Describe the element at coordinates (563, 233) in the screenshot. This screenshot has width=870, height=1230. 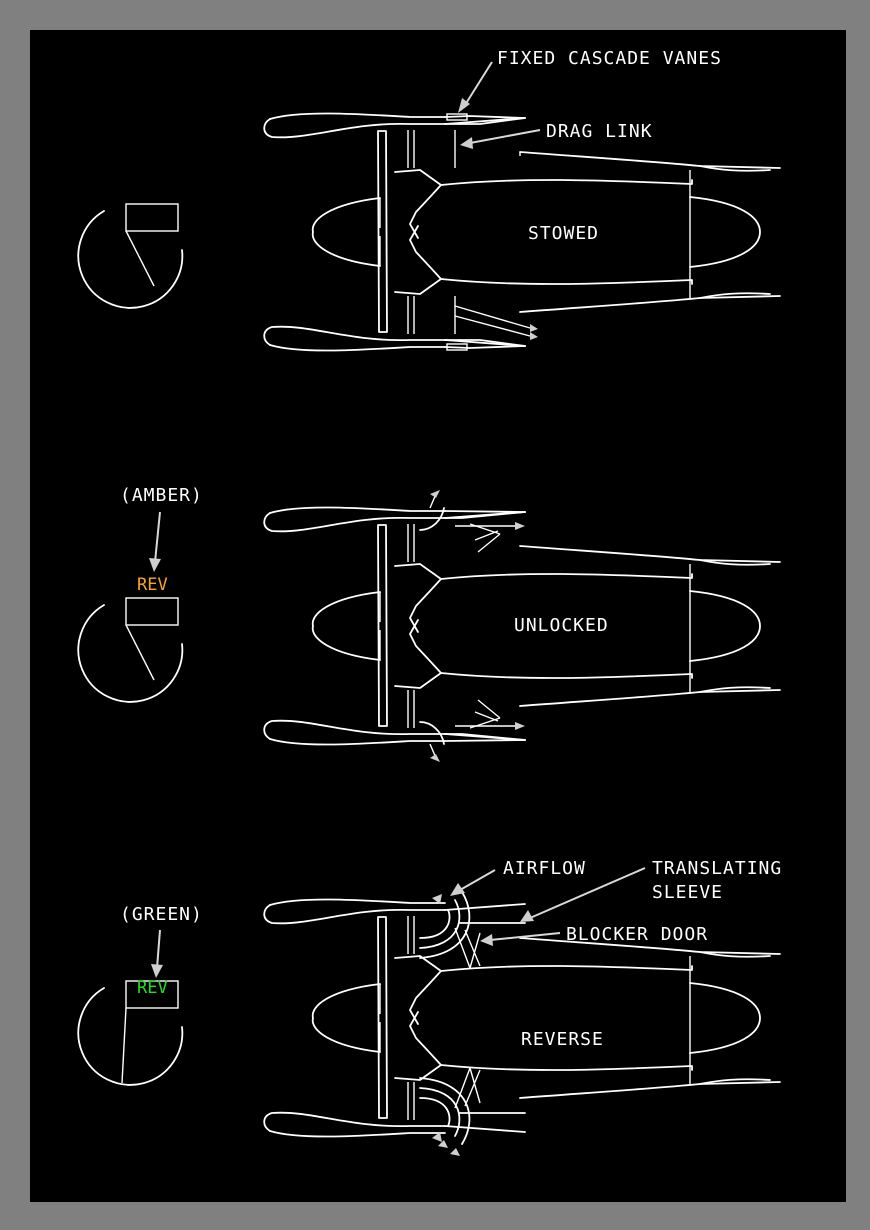
I see `state-label-stowed: STOWED` at that location.